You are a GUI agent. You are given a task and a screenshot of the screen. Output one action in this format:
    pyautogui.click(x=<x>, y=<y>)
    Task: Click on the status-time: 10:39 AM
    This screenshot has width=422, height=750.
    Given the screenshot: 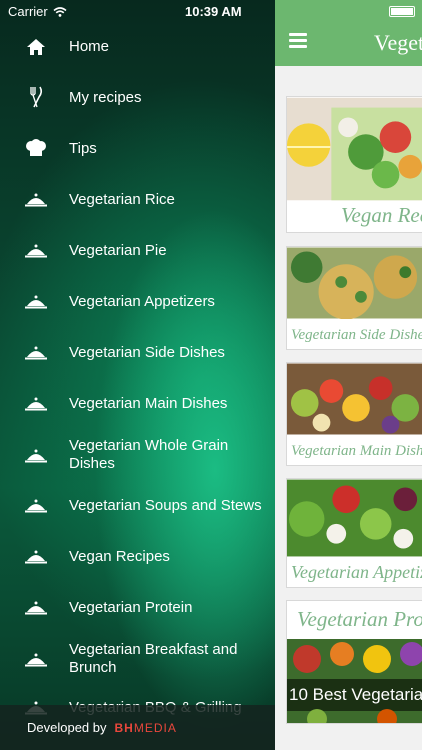 What is the action you would take?
    pyautogui.click(x=213, y=11)
    